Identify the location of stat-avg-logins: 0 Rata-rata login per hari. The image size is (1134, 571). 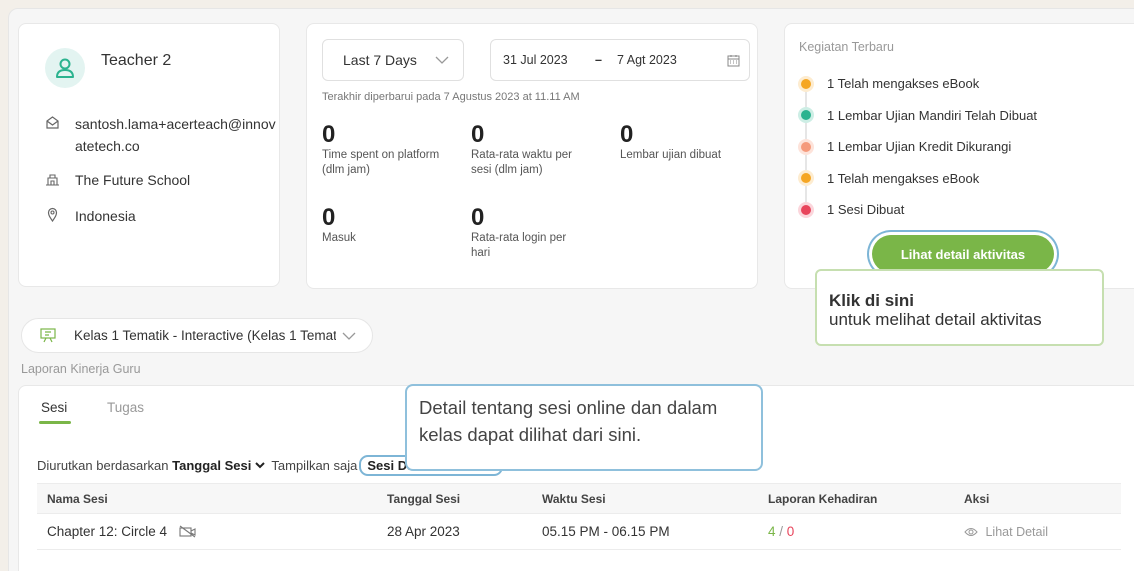
(526, 233).